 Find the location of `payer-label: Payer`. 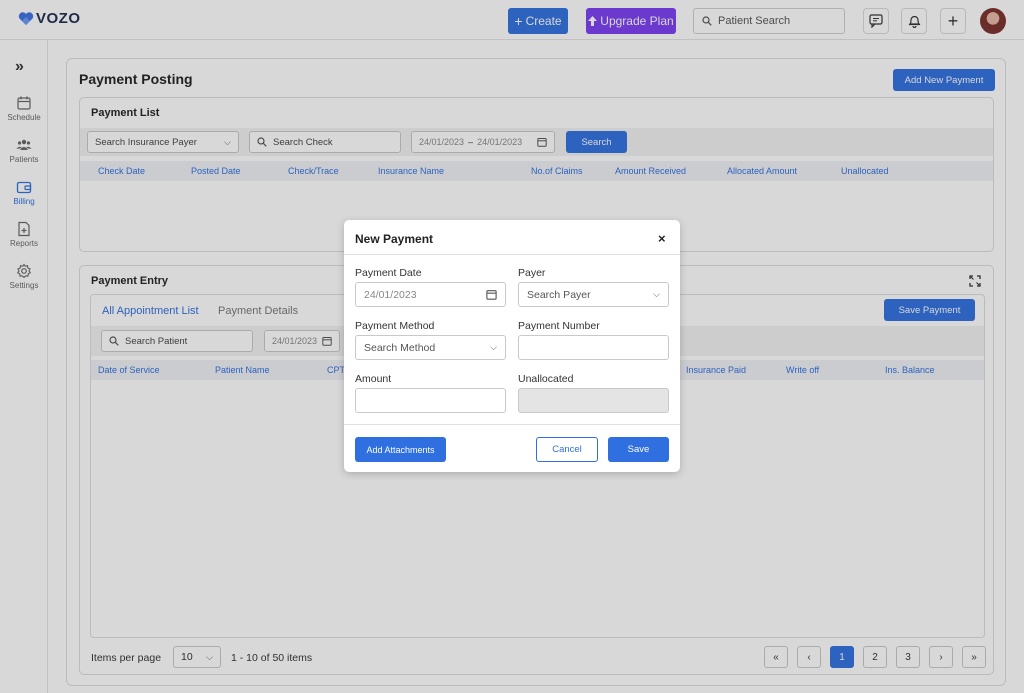

payer-label: Payer is located at coordinates (532, 273).